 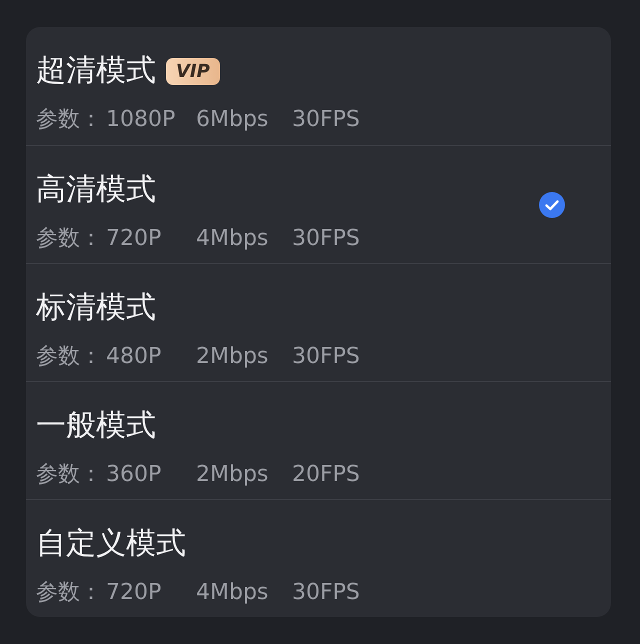 I want to click on mode-title: 高清模式, so click(x=96, y=189).